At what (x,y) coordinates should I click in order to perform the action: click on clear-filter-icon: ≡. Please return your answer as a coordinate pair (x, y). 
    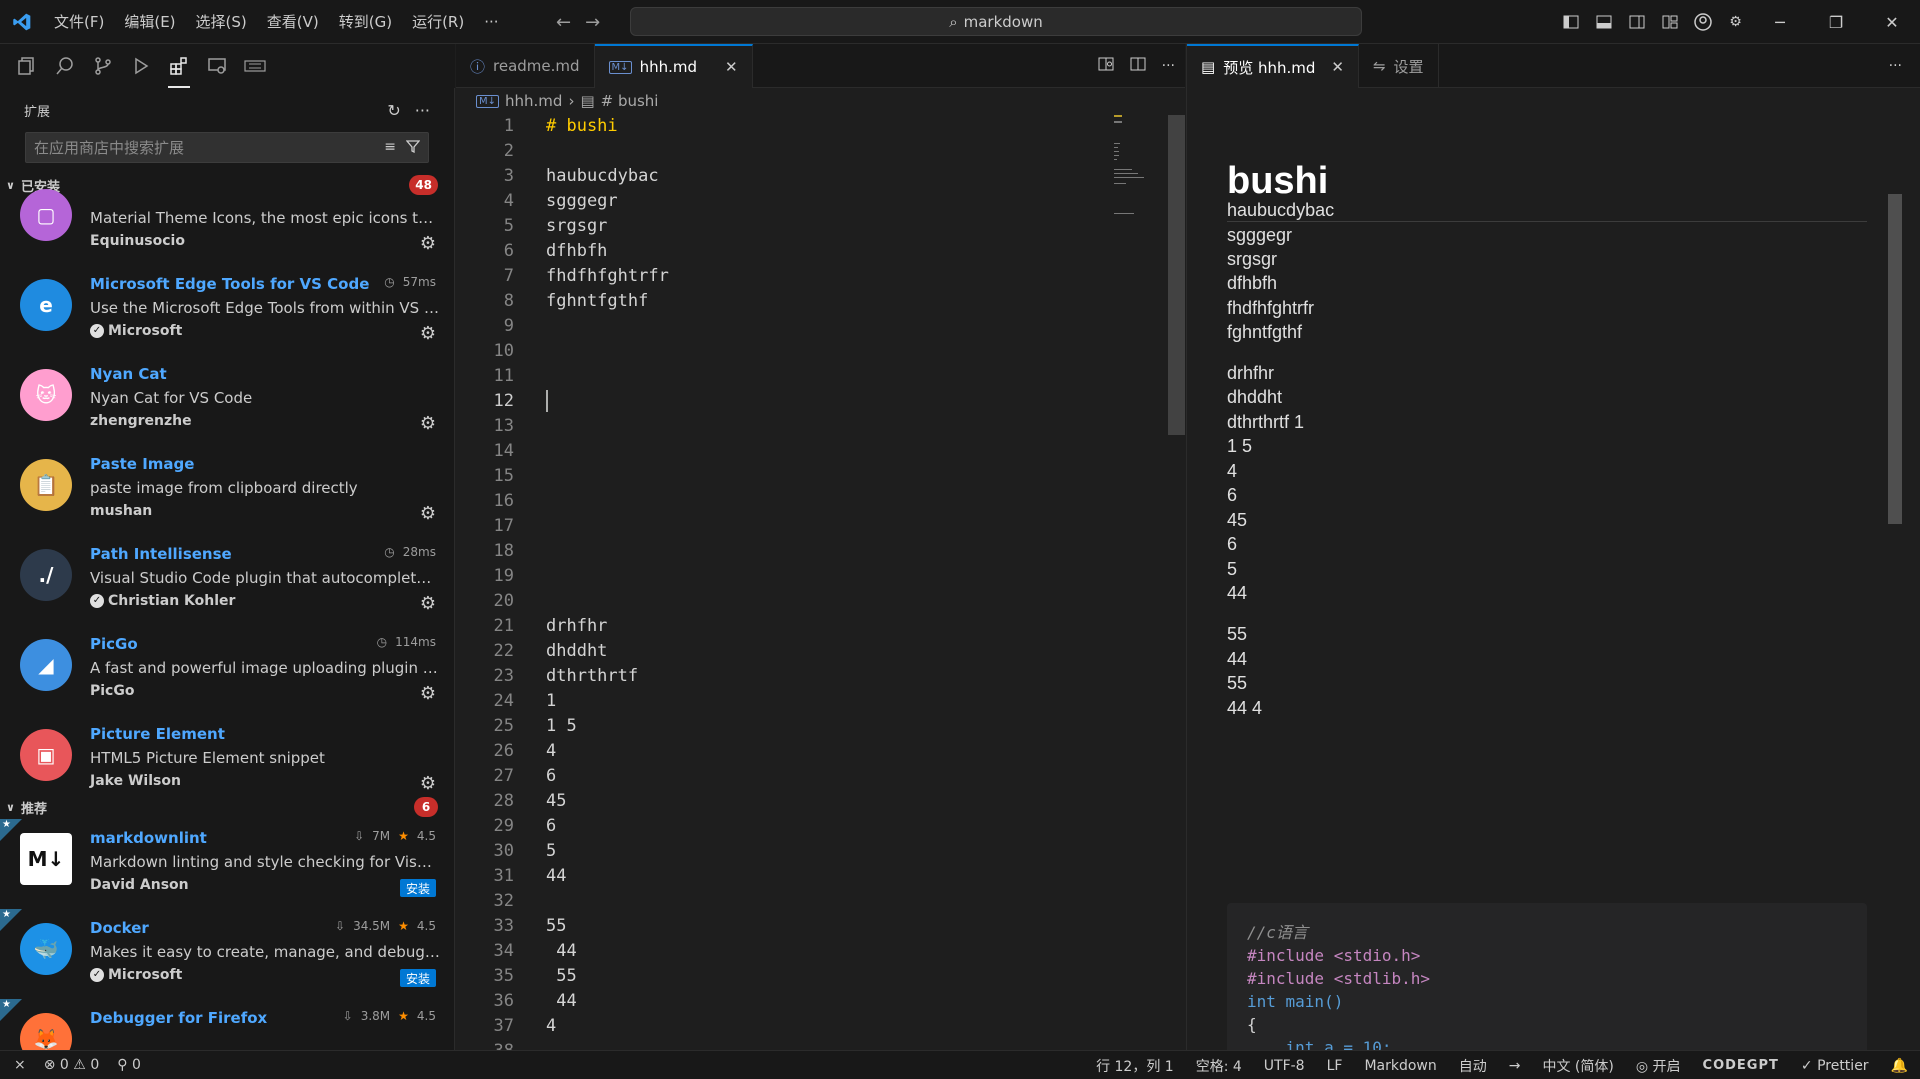
    Looking at the image, I should click on (390, 148).